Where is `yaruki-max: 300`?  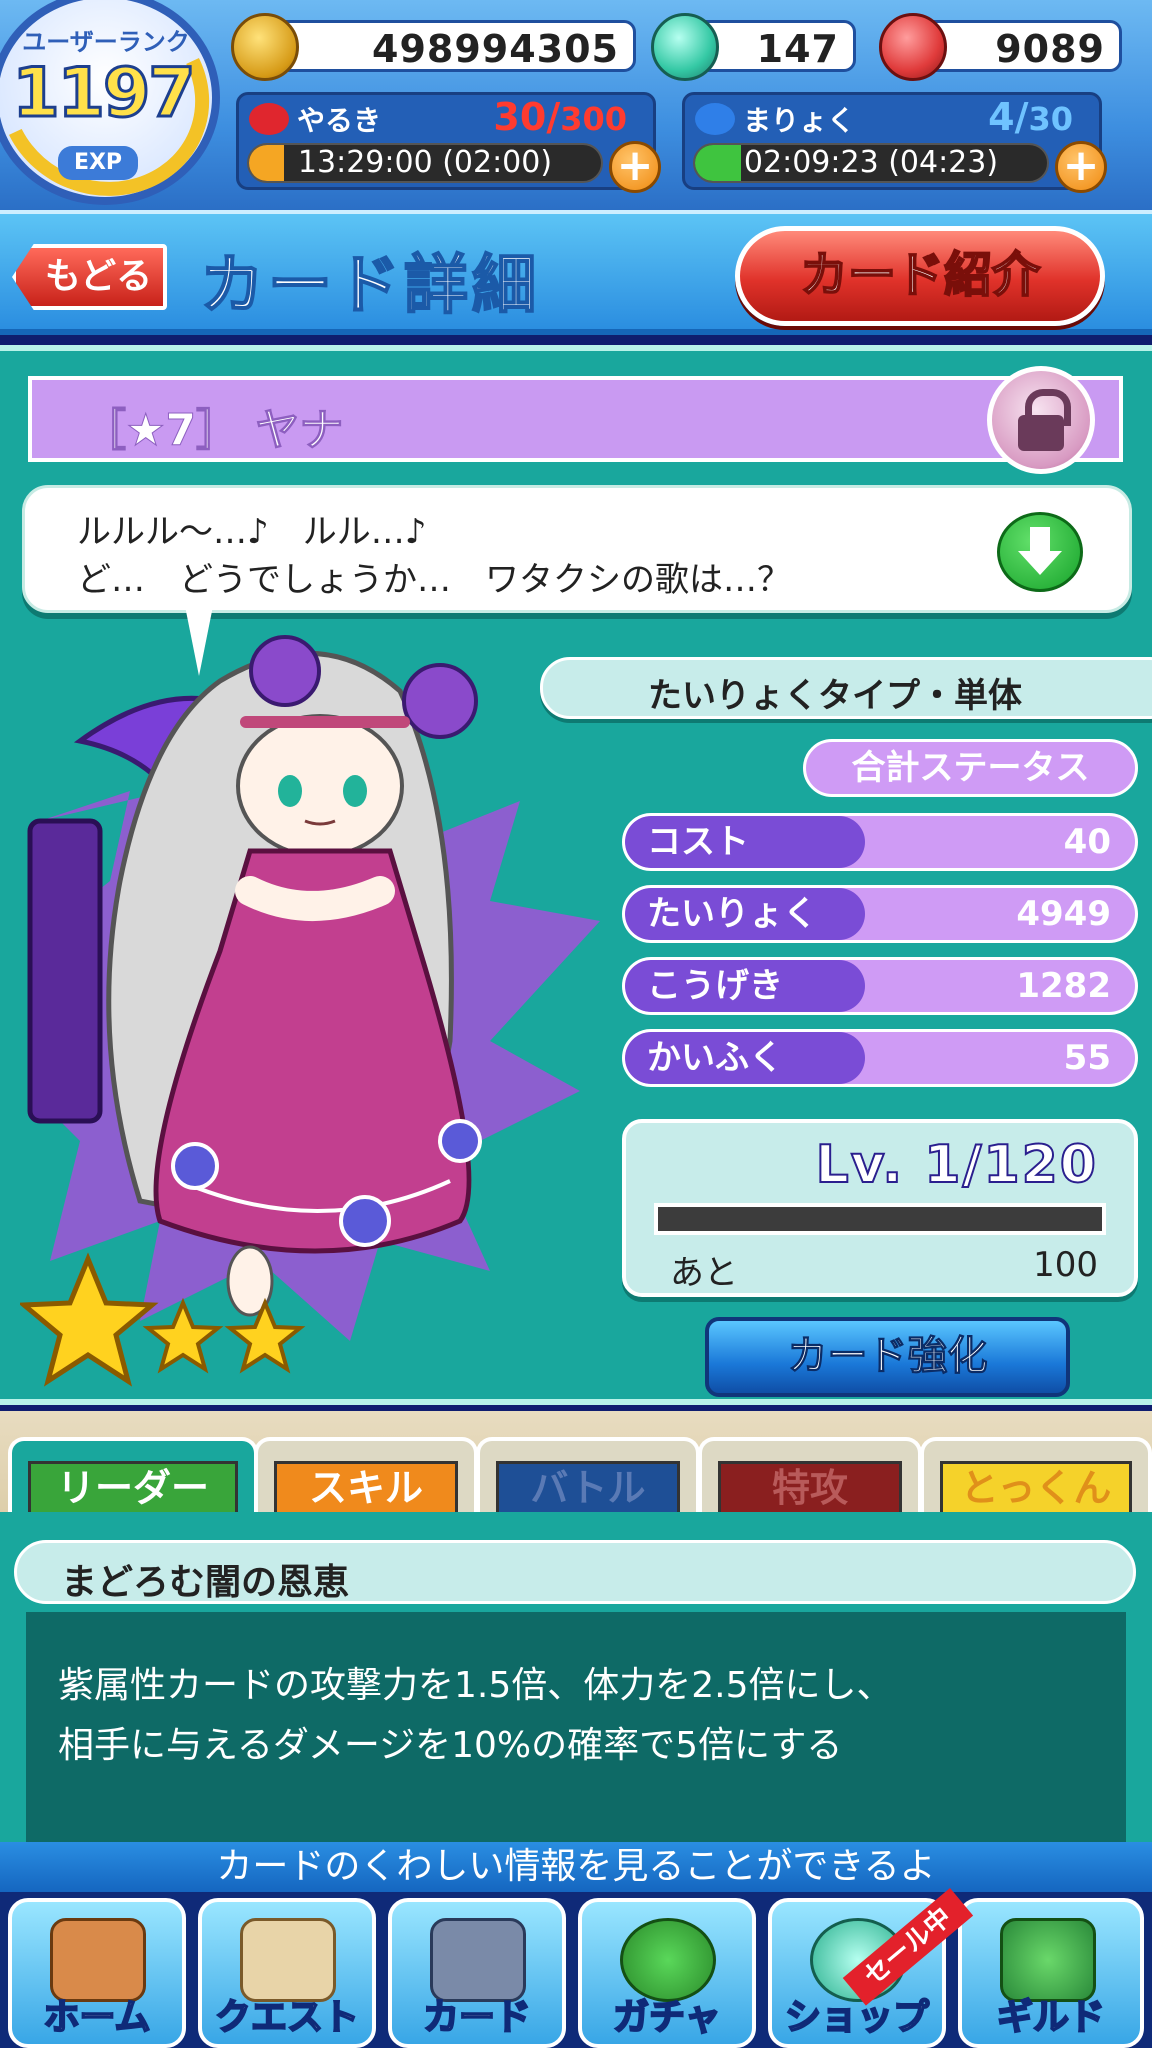
yaruki-max: 300 is located at coordinates (593, 119).